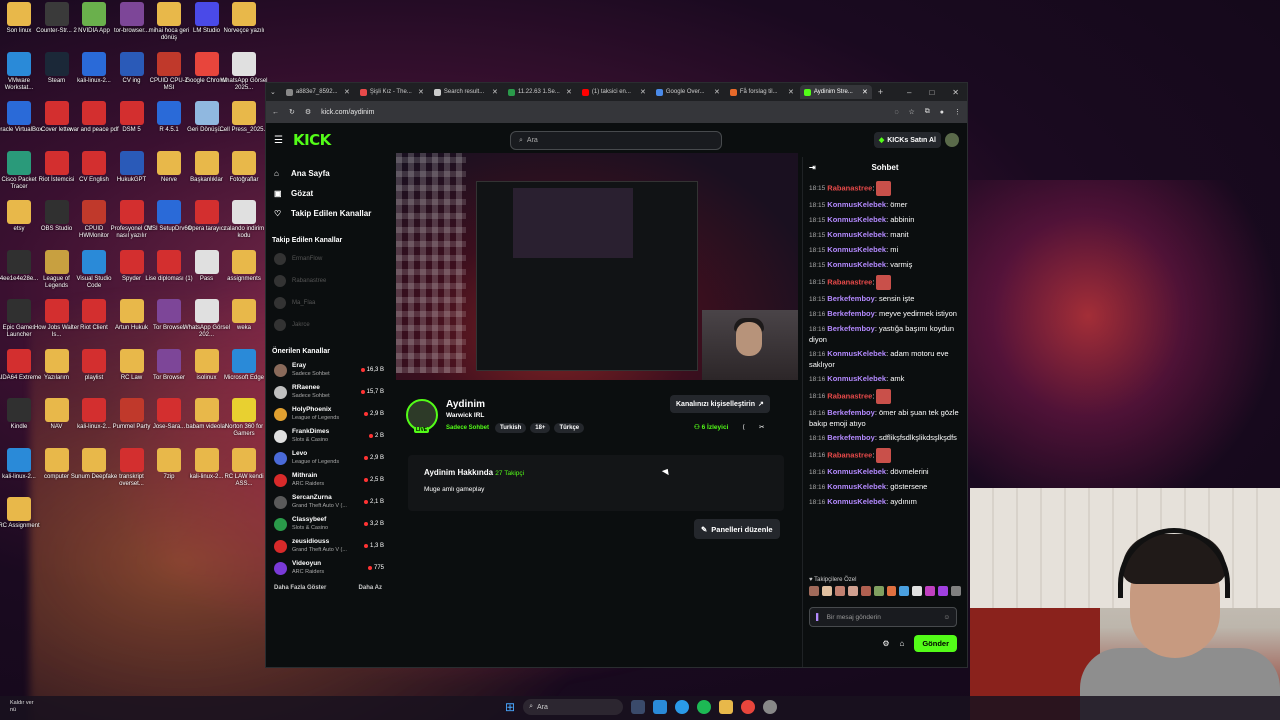 The height and width of the screenshot is (720, 1280). Describe the element at coordinates (308, 112) in the screenshot. I see `site-info-icon: ⚙` at that location.